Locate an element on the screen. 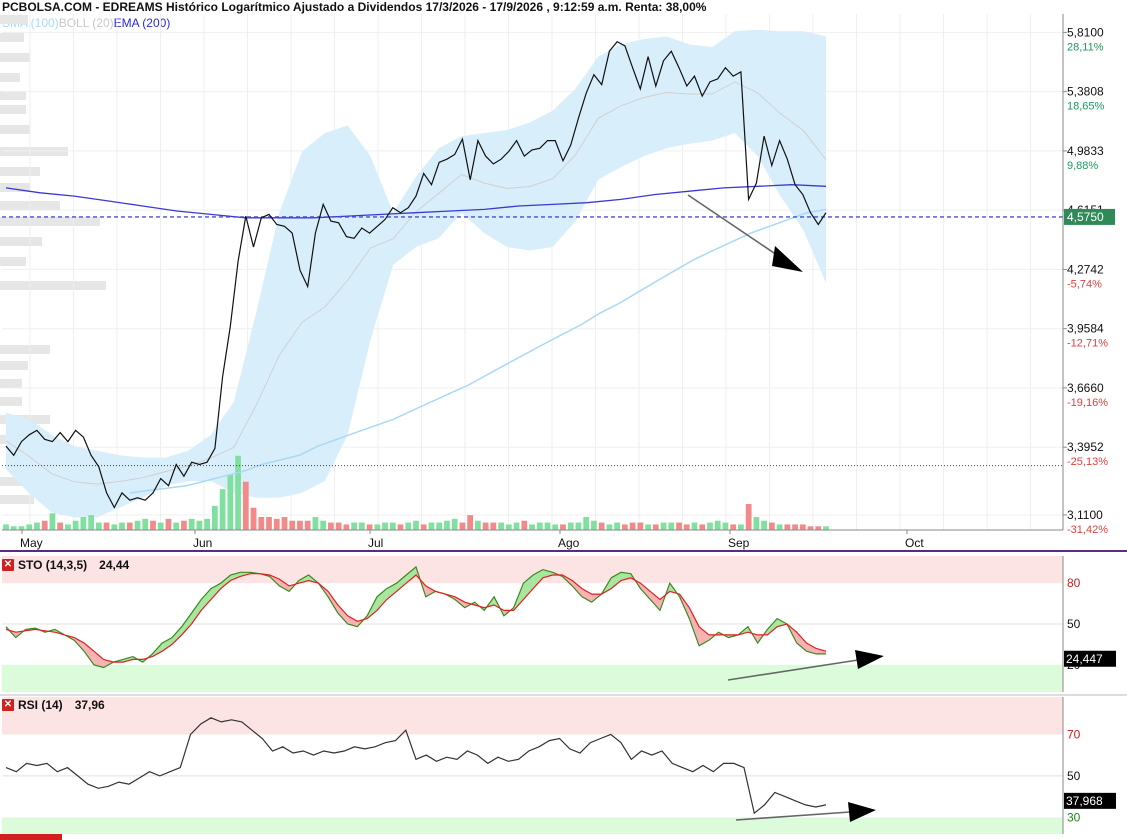 The width and height of the screenshot is (1127, 840). price-axis-percent: -12,71% is located at coordinates (1087, 344).